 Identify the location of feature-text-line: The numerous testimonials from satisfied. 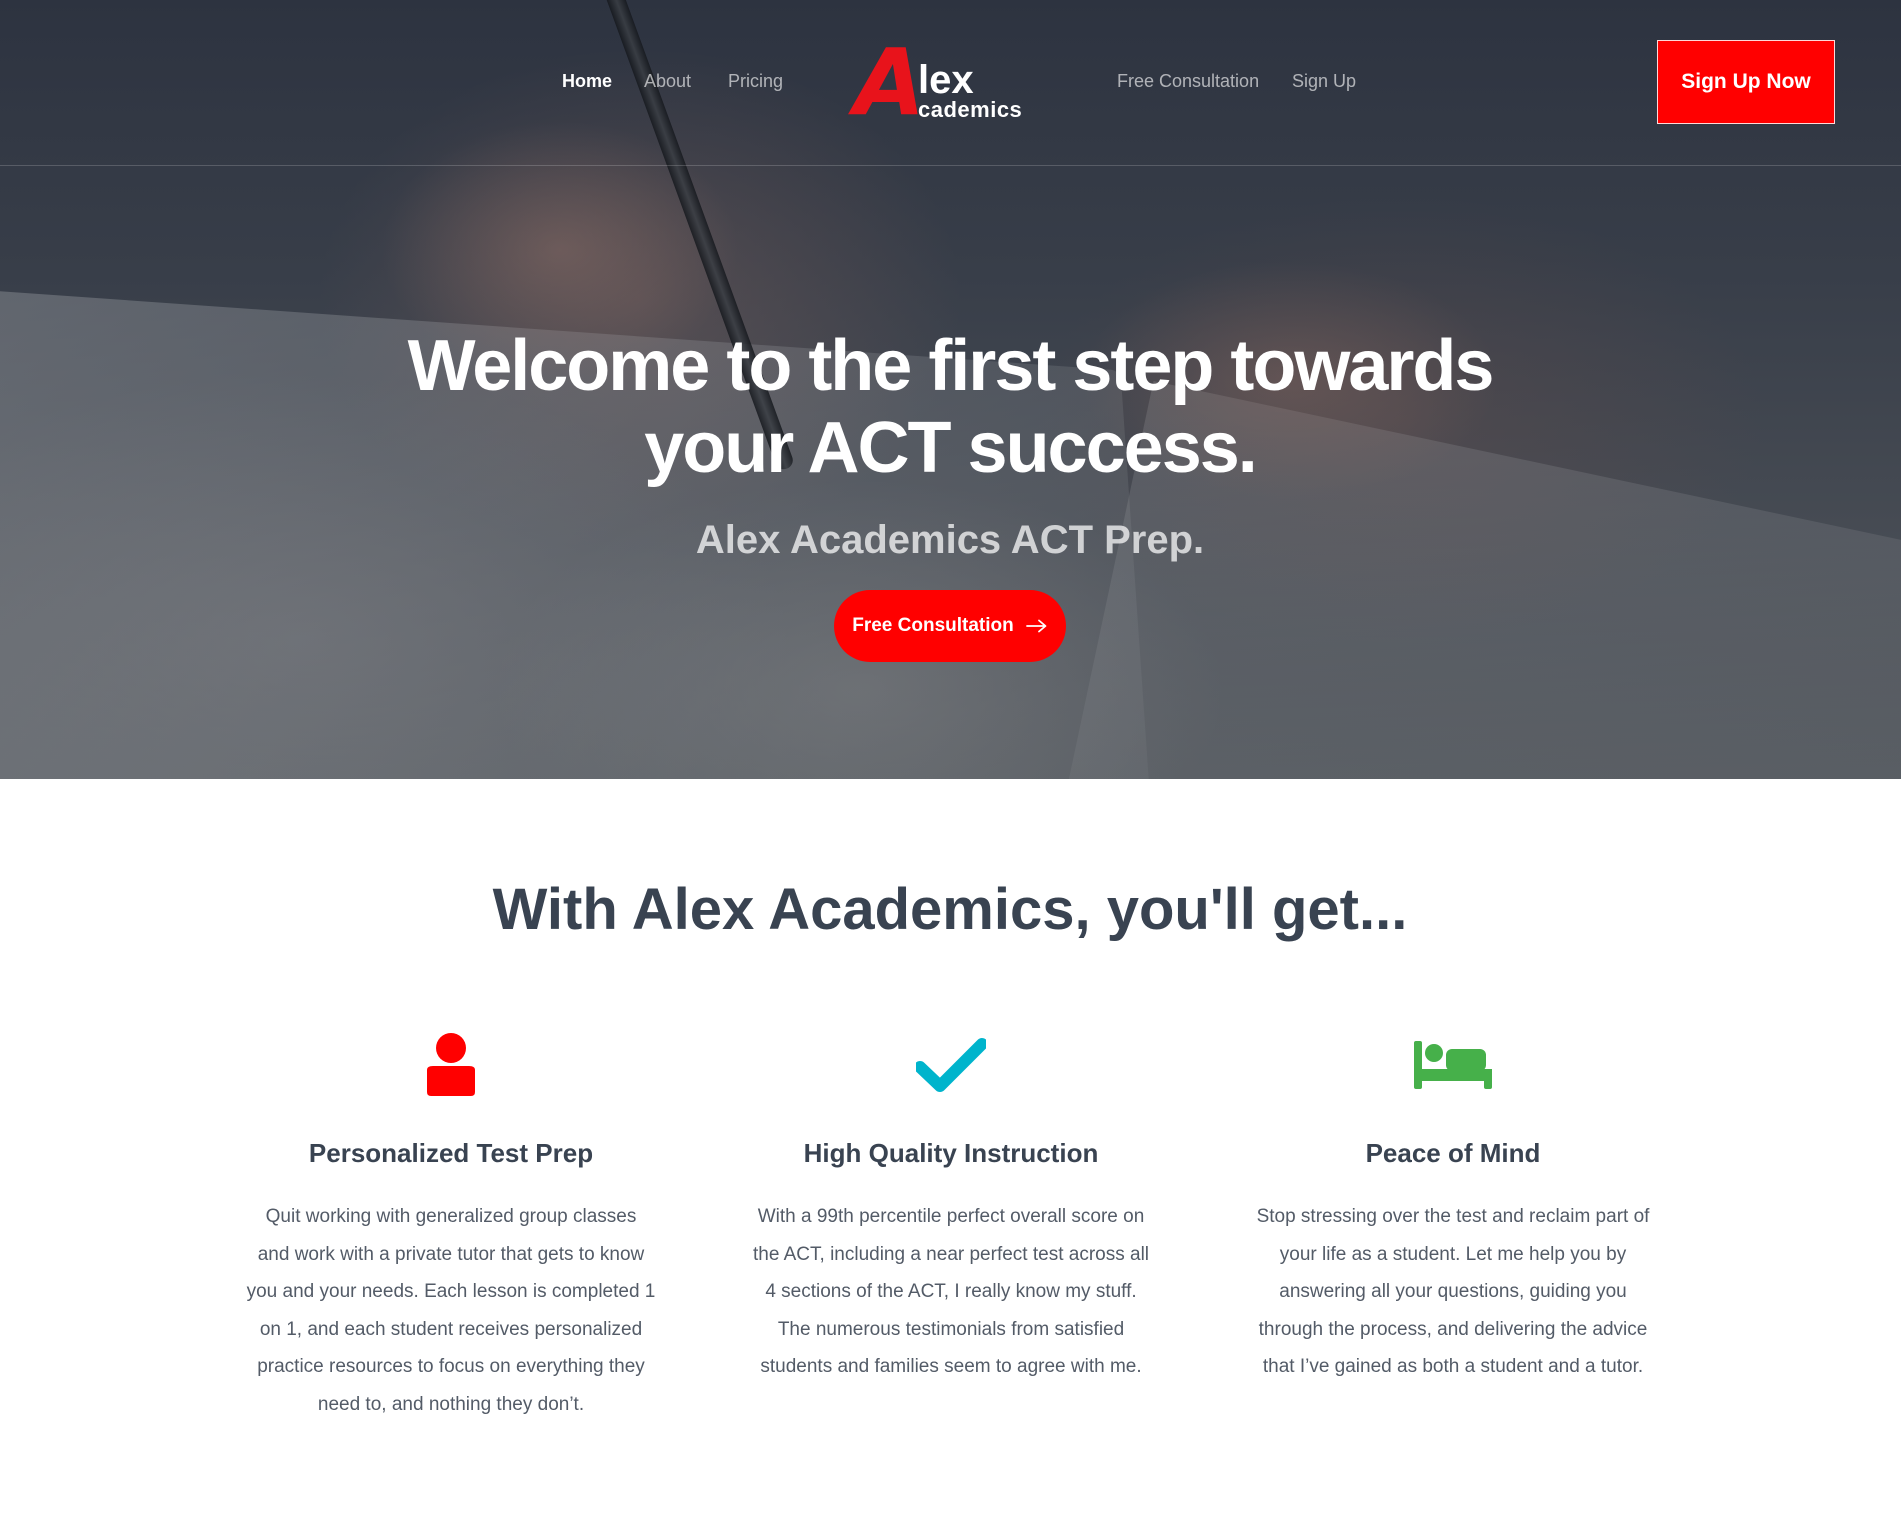
(951, 1329).